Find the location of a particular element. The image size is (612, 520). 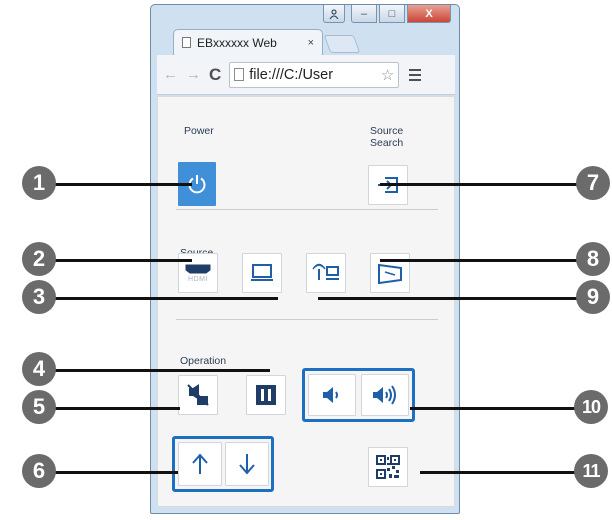

callout-5: 5 is located at coordinates (39, 407).